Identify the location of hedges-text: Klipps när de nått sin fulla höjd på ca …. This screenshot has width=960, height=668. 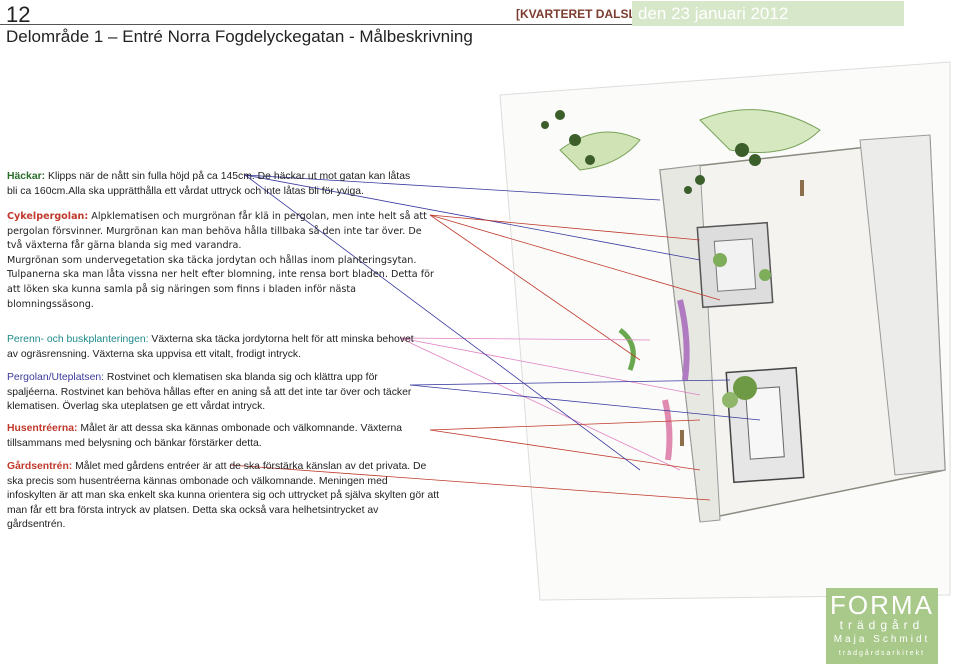
(209, 184).